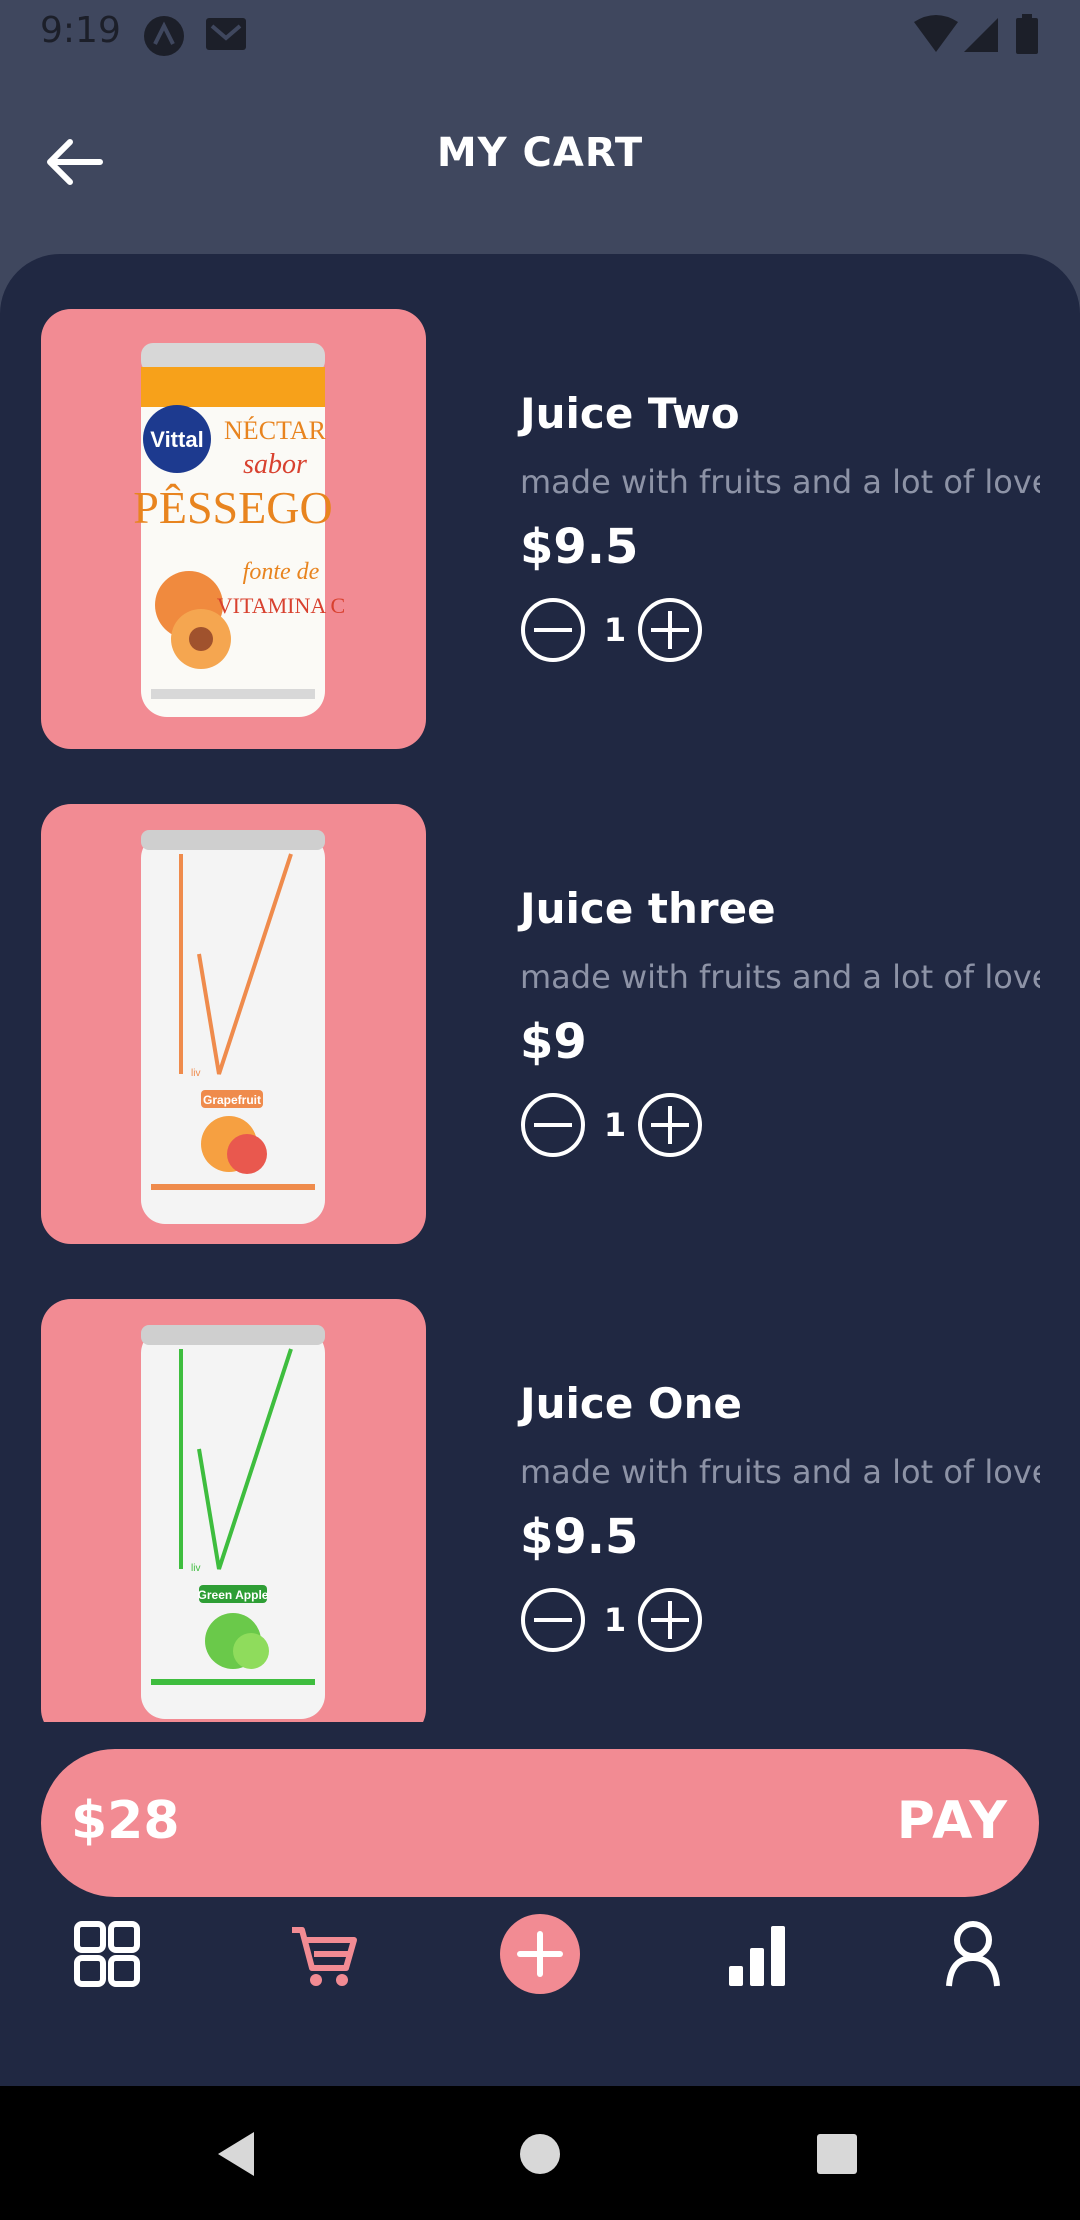 This screenshot has width=1080, height=2220. I want to click on system-recents-icon, so click(837, 2154).